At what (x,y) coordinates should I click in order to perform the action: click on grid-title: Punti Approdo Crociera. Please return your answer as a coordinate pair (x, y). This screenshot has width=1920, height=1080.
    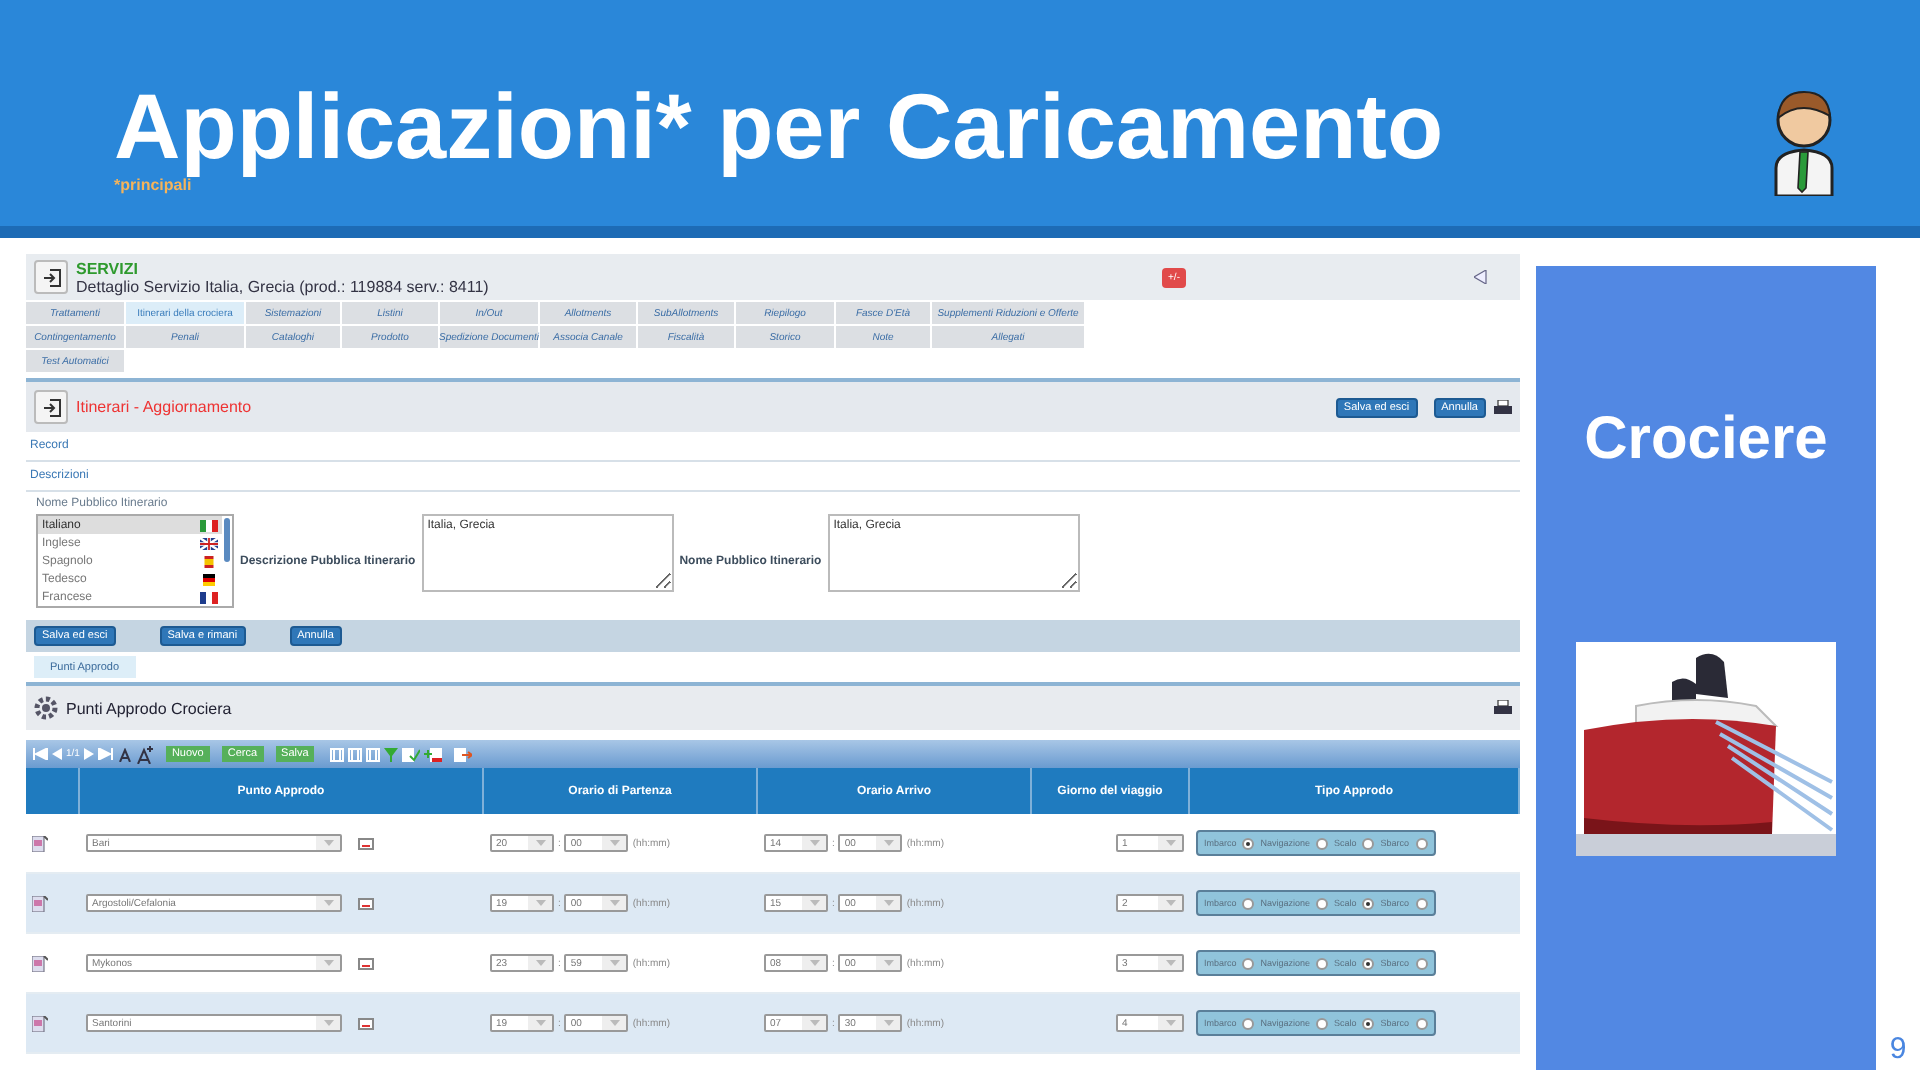
    Looking at the image, I should click on (149, 708).